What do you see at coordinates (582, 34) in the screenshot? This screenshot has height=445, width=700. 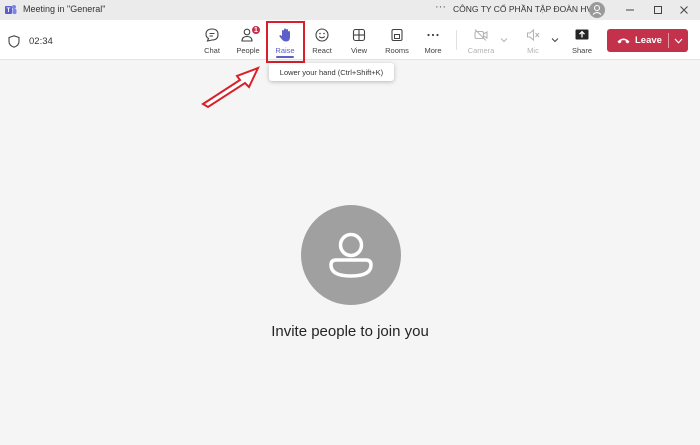 I see `share-icon` at bounding box center [582, 34].